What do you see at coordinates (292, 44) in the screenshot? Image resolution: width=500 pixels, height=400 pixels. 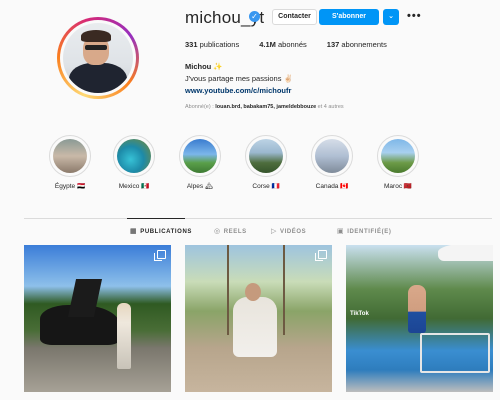 I see `followers-label: abonnés` at bounding box center [292, 44].